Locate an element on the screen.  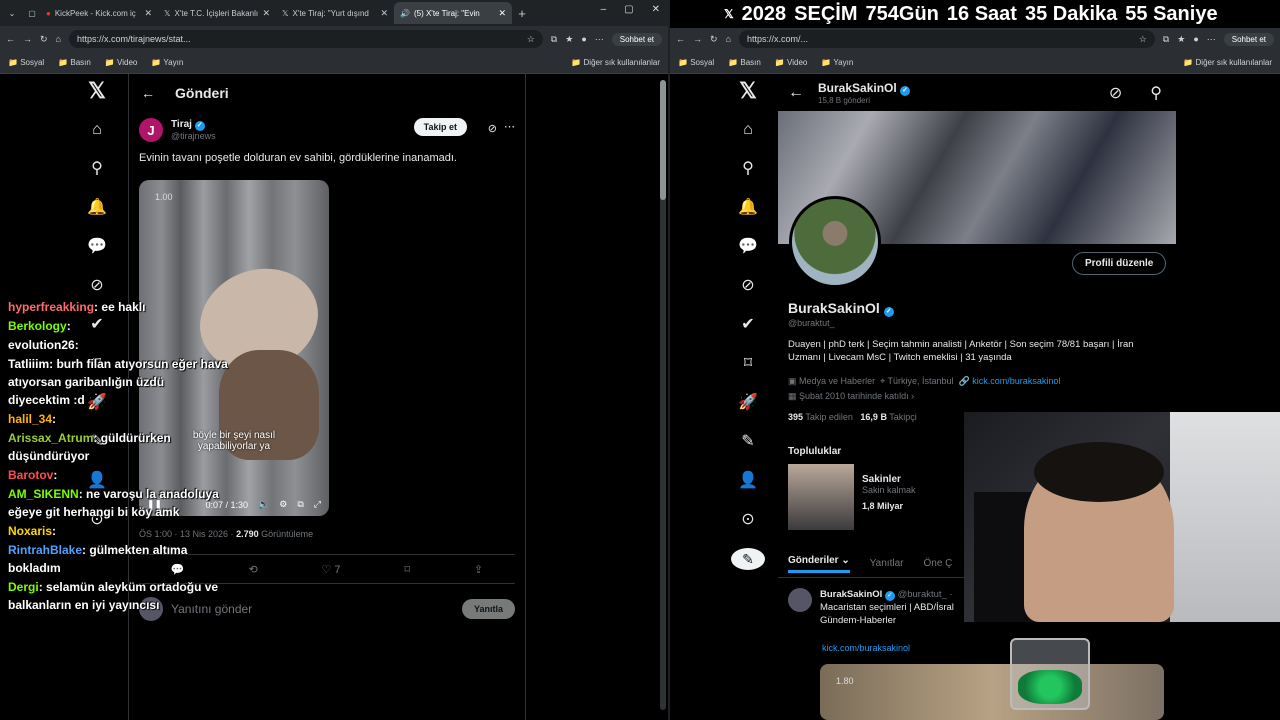
edit-profile-button: Profili düzenle is located at coordinates (1119, 263).